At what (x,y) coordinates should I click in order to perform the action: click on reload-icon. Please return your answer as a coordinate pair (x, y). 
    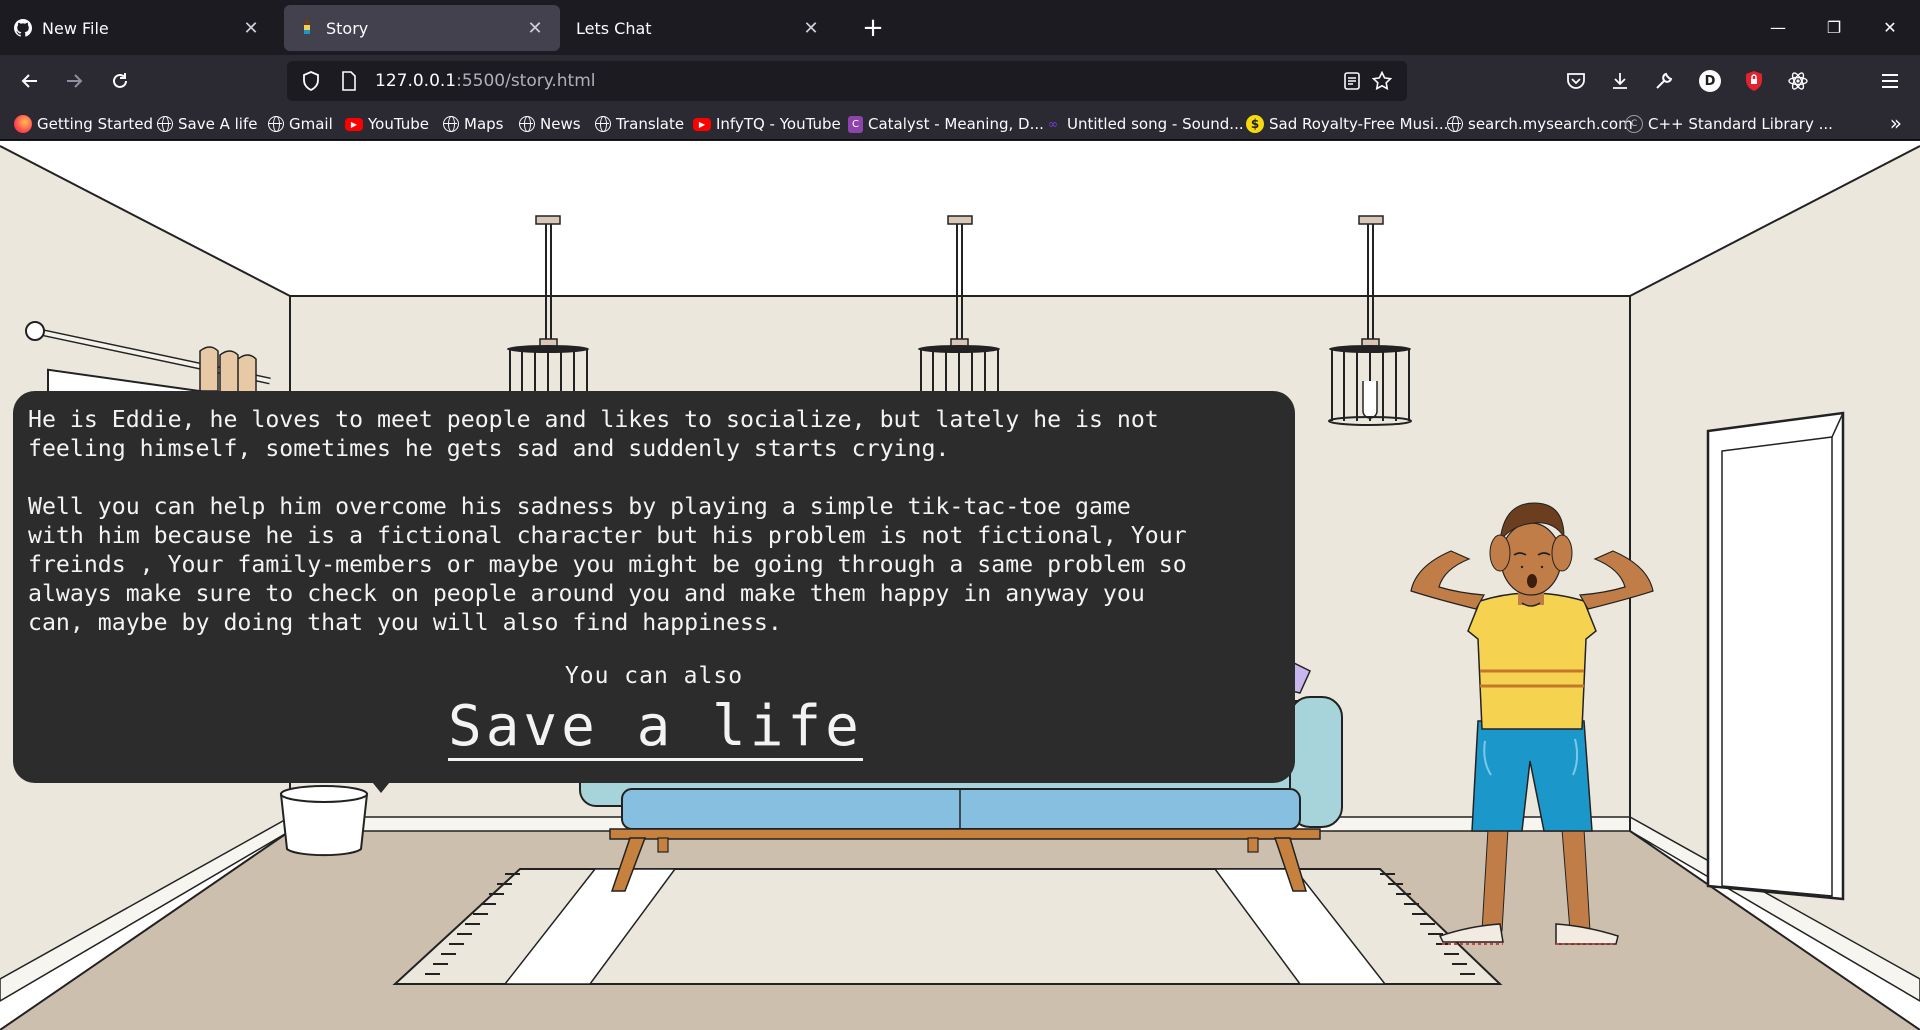
    Looking at the image, I should click on (120, 81).